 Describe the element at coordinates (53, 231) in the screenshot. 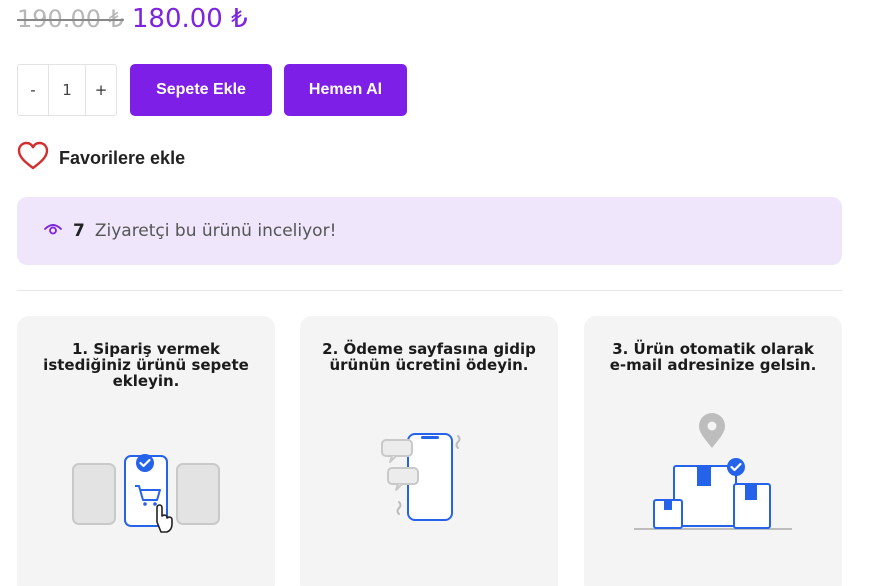

I see `eye-icon` at that location.